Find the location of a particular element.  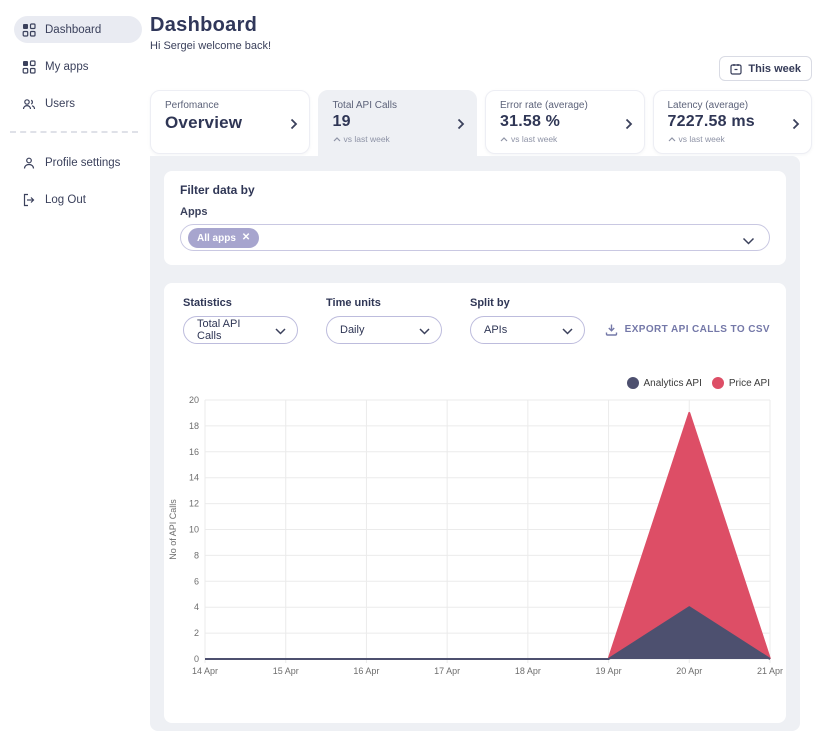

calendar-icon is located at coordinates (736, 69).